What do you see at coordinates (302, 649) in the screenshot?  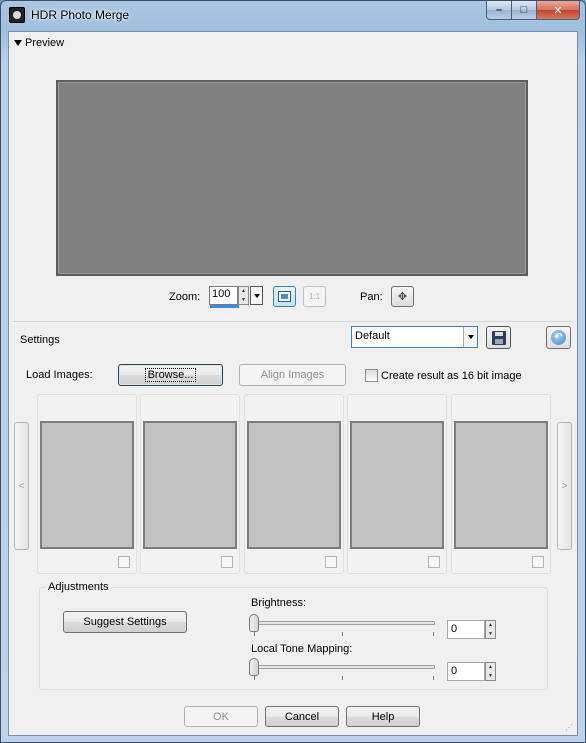 I see `local-tone-mapping-label: Local Tone Mapping:` at bounding box center [302, 649].